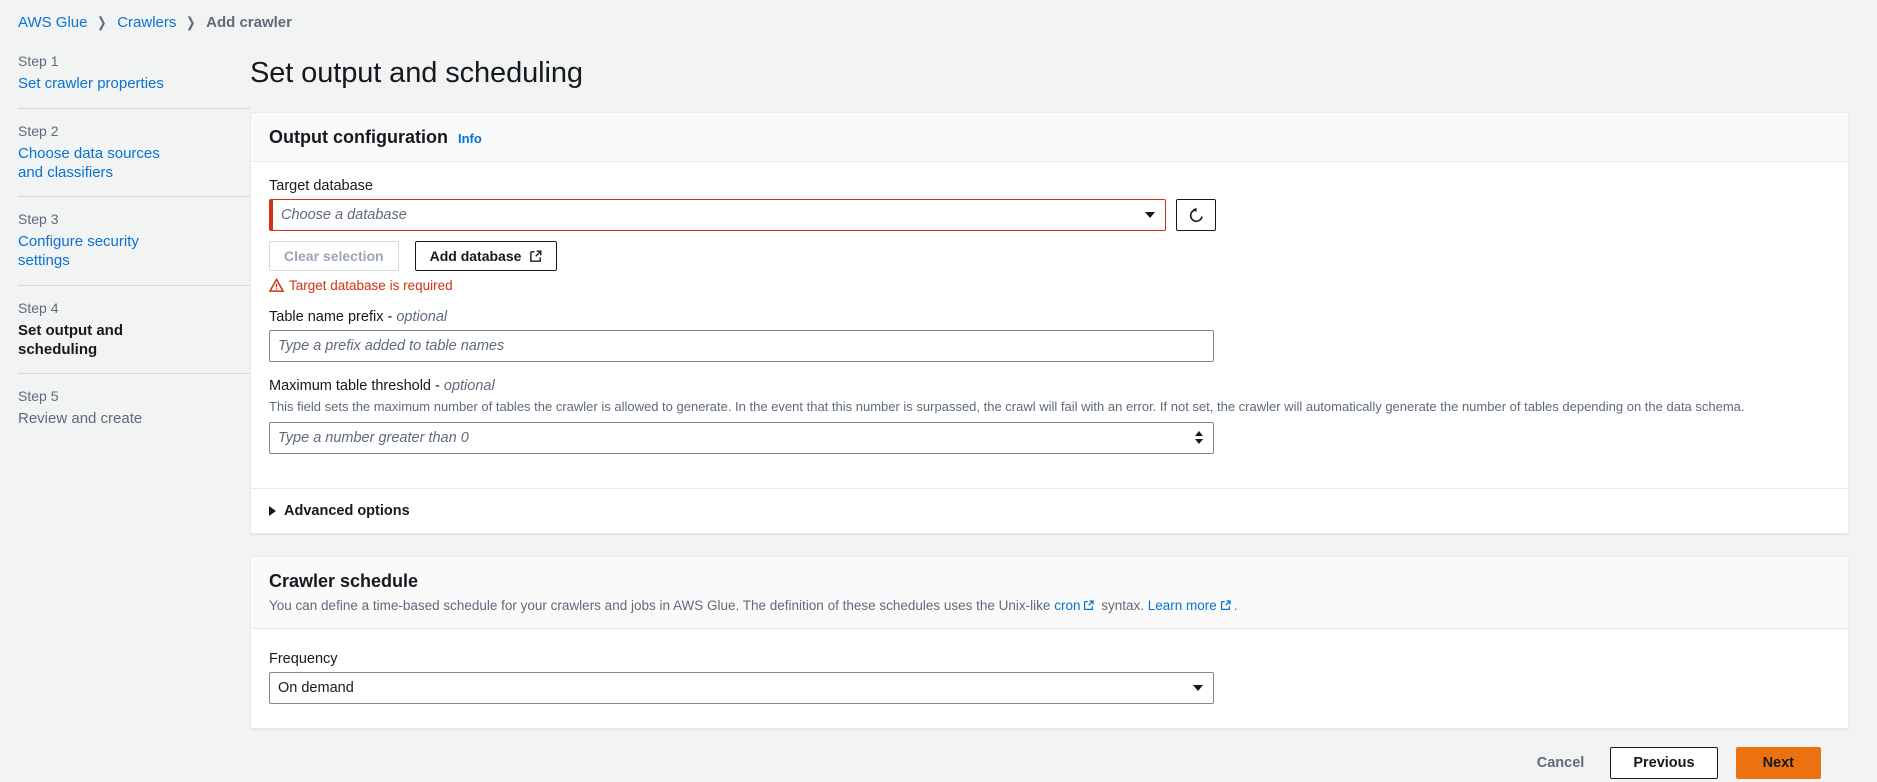  I want to click on crawler-schedule-body: Frequency On demand, so click(1049, 678).